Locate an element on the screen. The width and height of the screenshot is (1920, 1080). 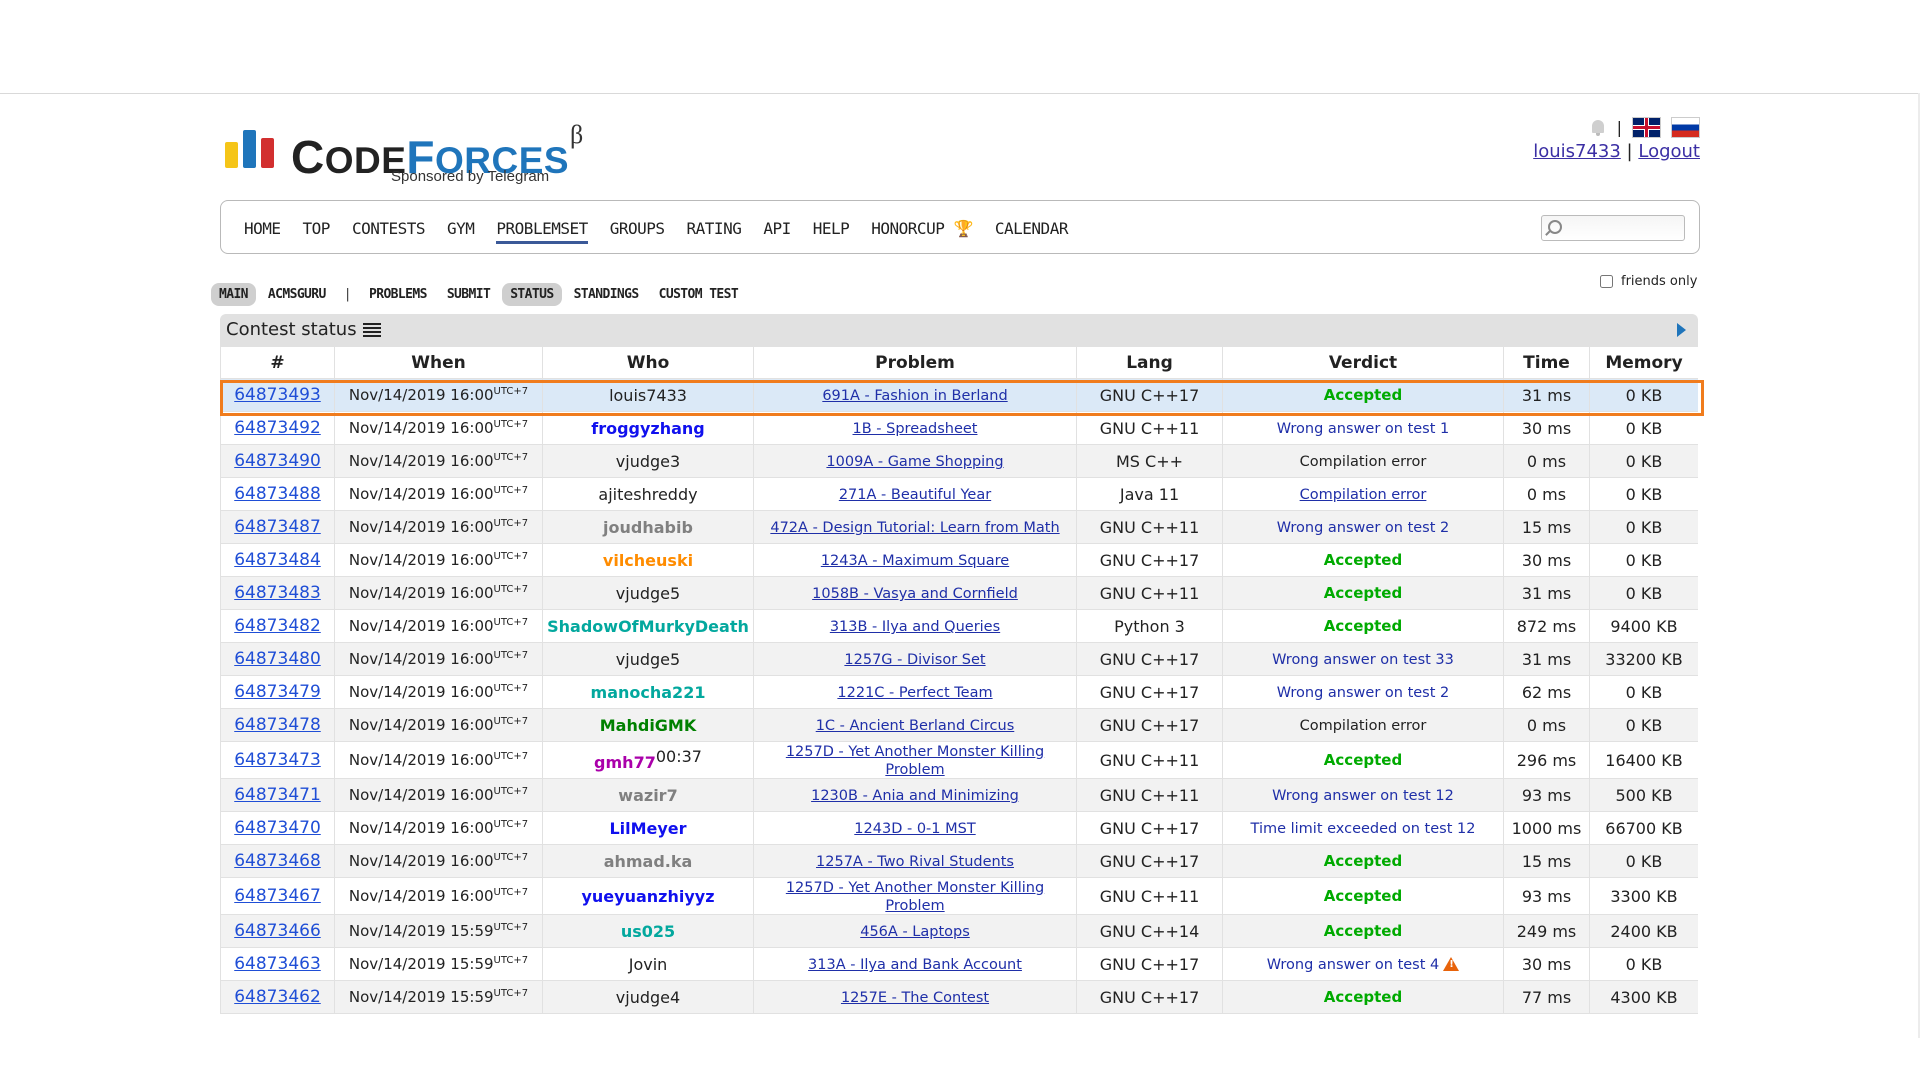
verdict: Compilation error is located at coordinates (1363, 495).